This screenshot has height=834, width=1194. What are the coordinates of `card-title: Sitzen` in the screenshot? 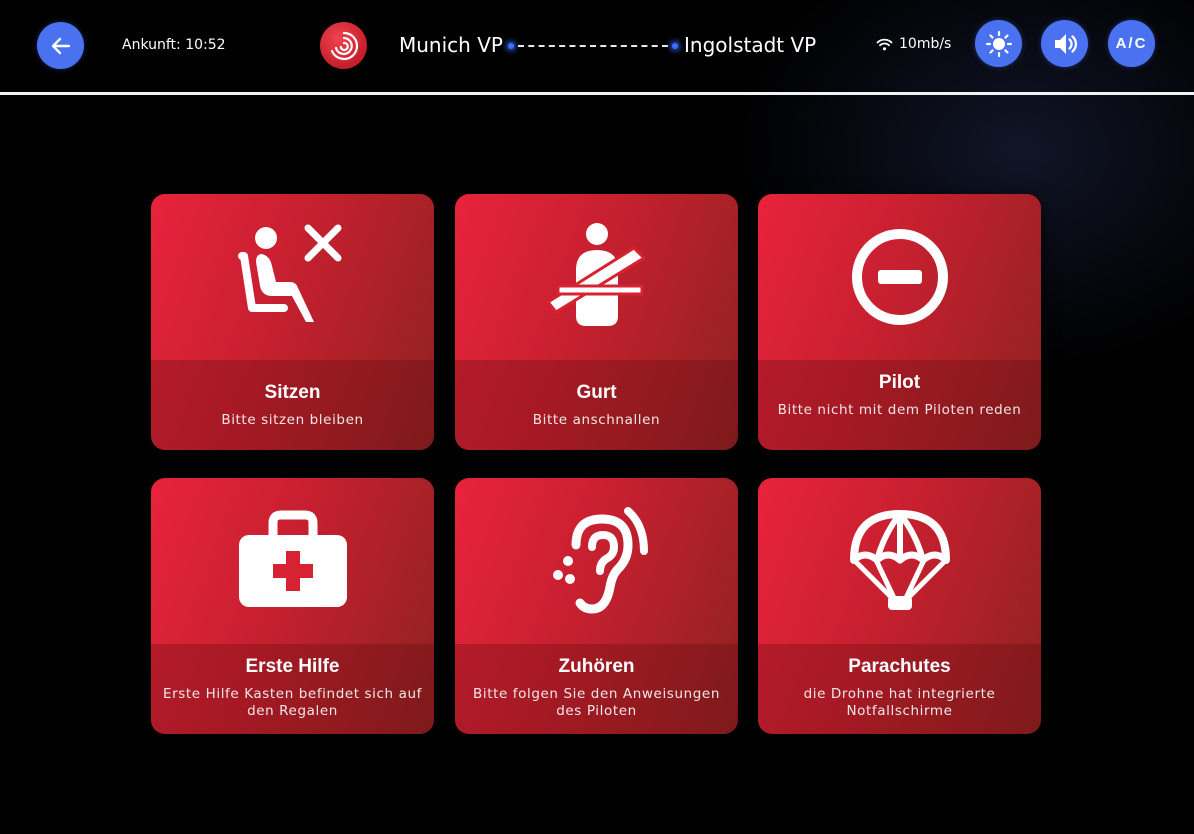 It's located at (292, 392).